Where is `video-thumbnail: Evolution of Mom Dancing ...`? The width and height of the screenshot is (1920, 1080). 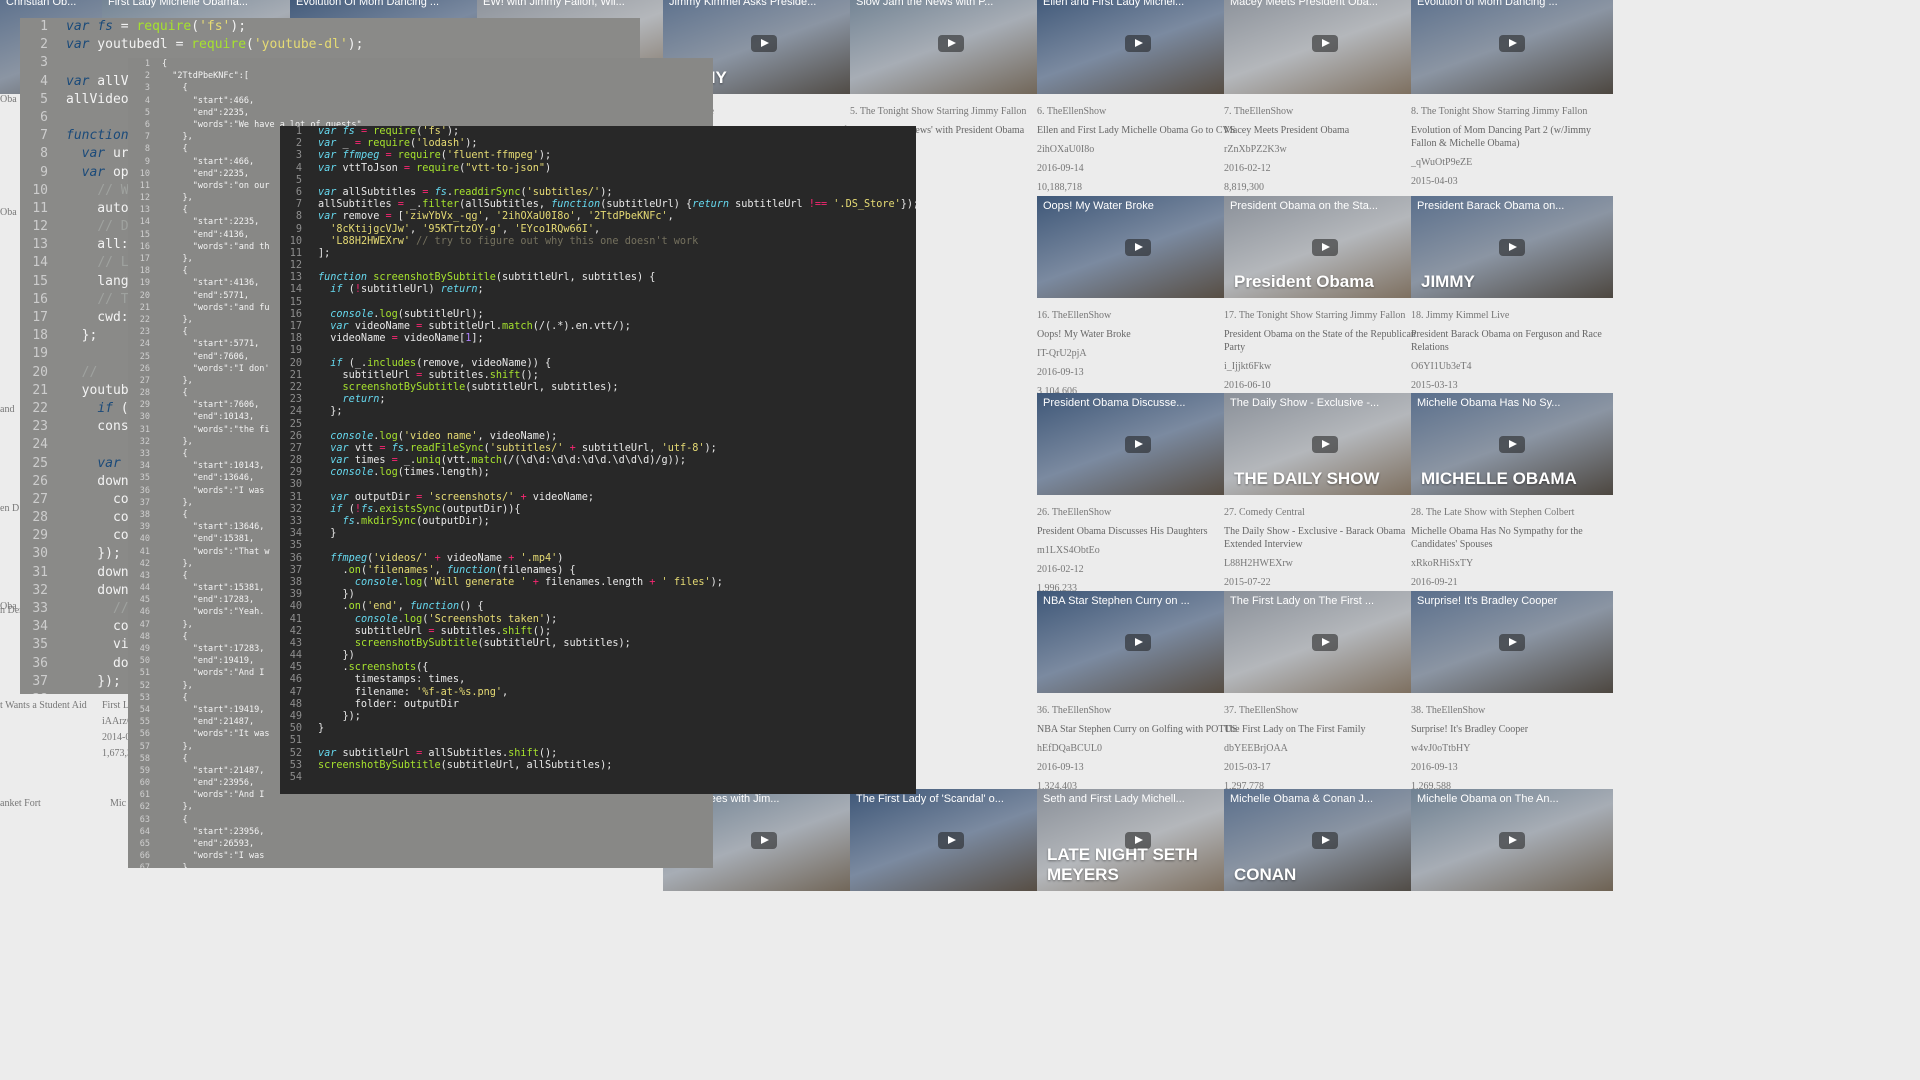 video-thumbnail: Evolution of Mom Dancing ... is located at coordinates (1512, 47).